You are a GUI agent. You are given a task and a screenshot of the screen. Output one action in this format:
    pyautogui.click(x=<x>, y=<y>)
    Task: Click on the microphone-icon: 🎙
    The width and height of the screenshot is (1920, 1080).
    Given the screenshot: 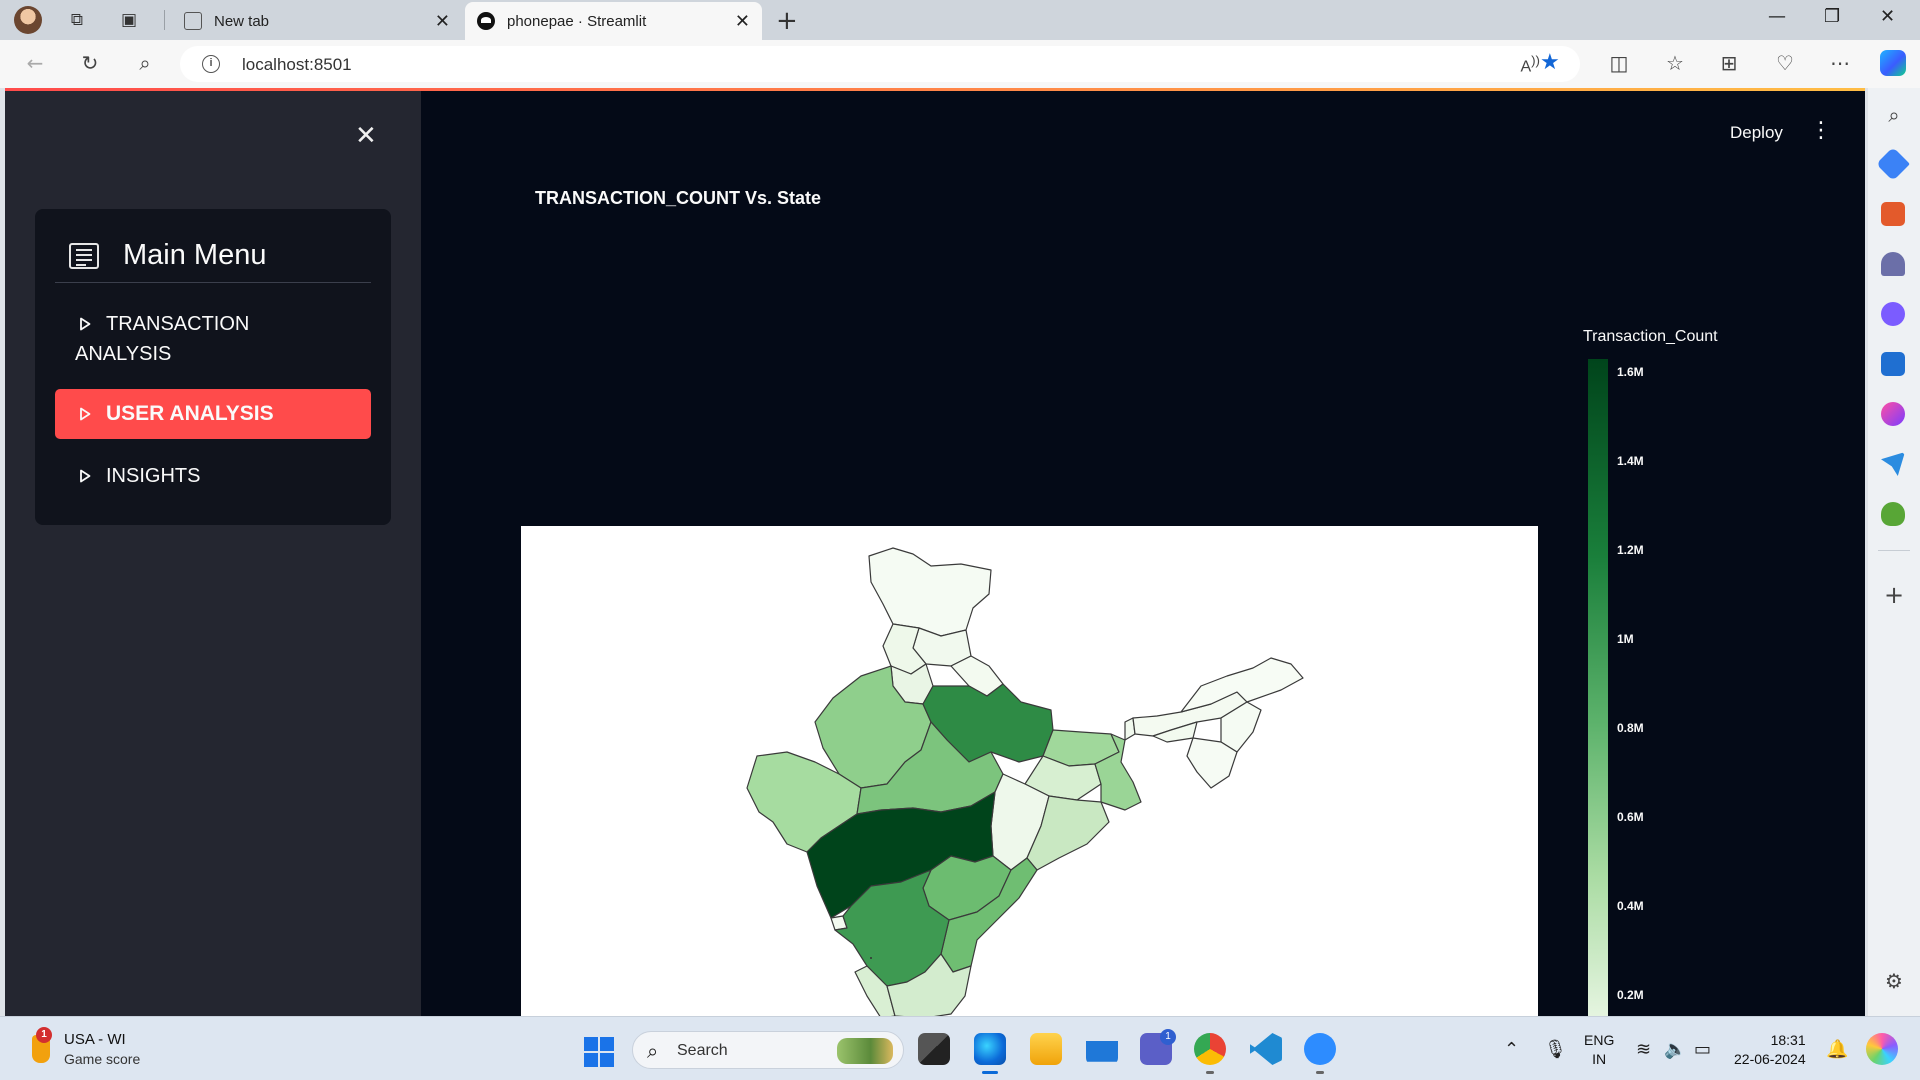 What is the action you would take?
    pyautogui.click(x=1555, y=1049)
    